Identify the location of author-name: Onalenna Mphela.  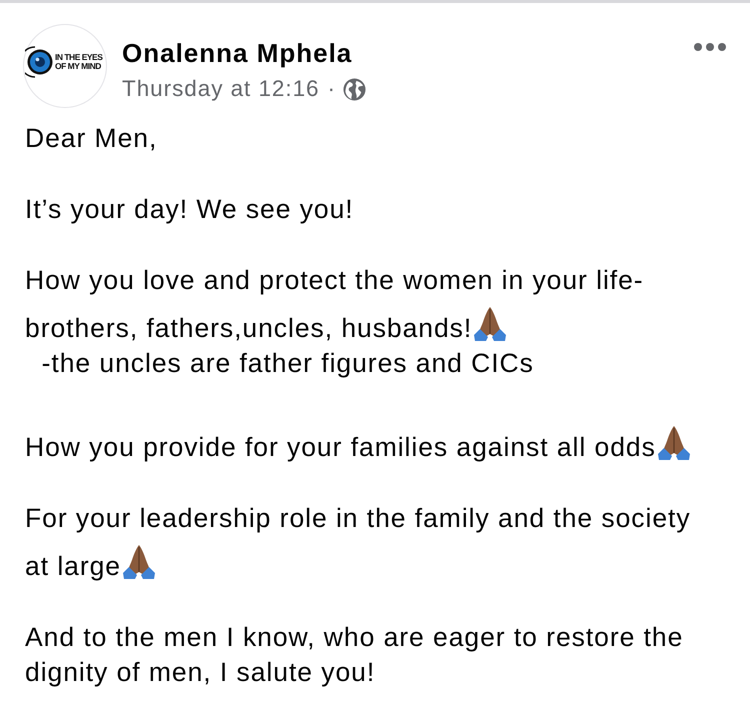
(244, 53).